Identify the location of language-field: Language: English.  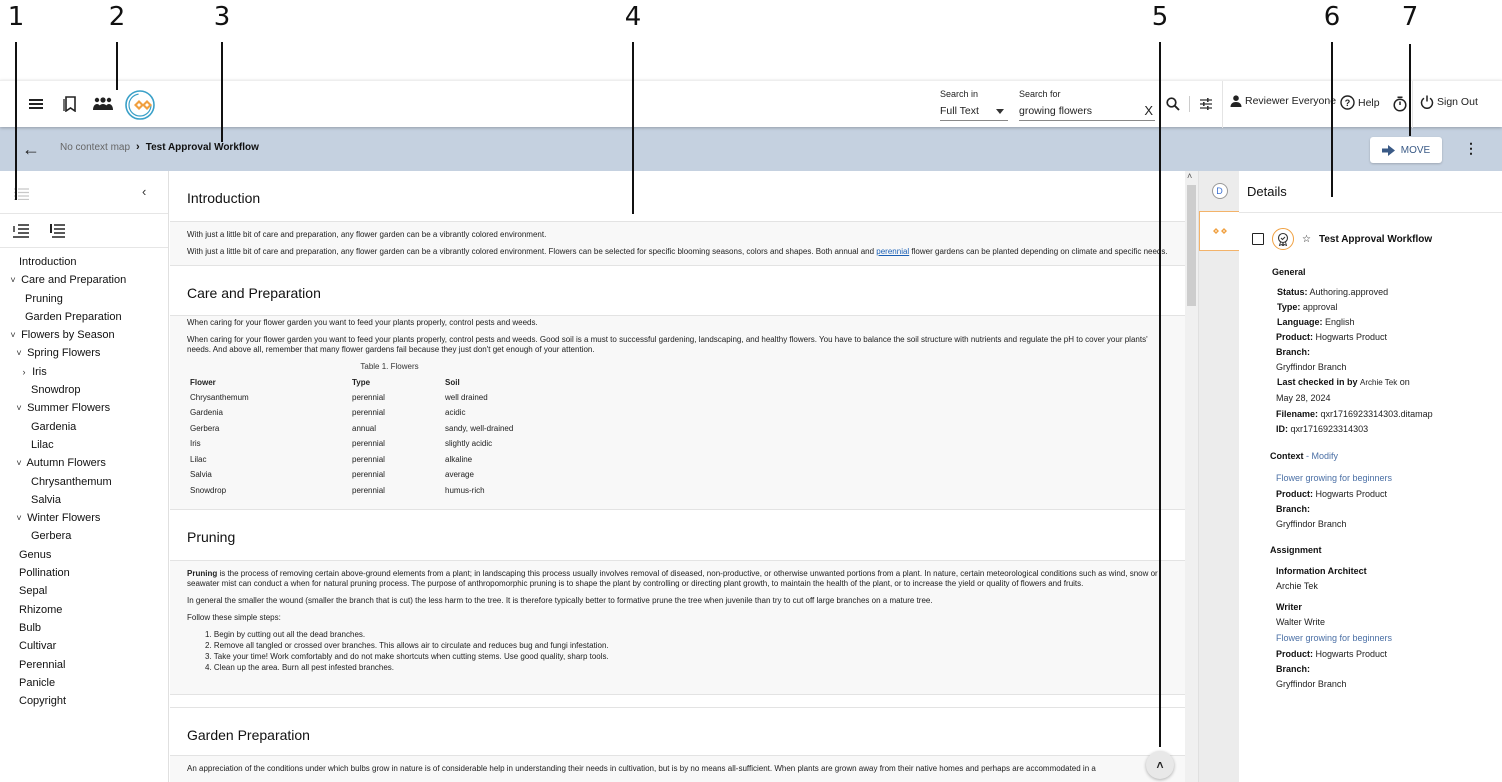
(1316, 322).